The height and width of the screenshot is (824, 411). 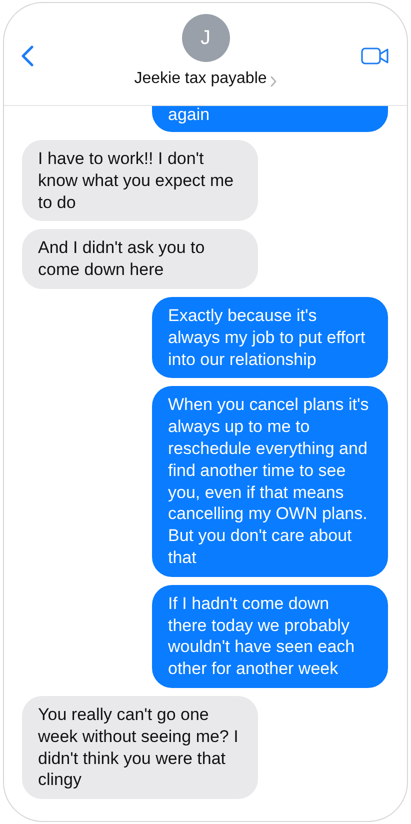 What do you see at coordinates (375, 56) in the screenshot?
I see `video-camera-icon` at bounding box center [375, 56].